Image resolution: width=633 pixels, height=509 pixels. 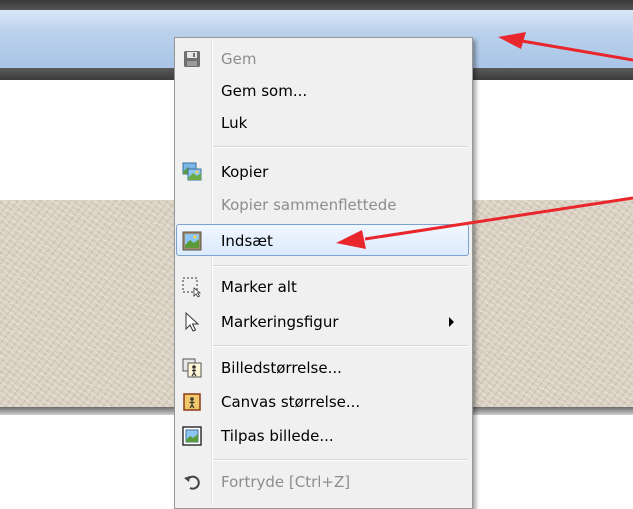 I want to click on menu-item-fortryde: Fortryde [Ctrl+Z], so click(x=322, y=482).